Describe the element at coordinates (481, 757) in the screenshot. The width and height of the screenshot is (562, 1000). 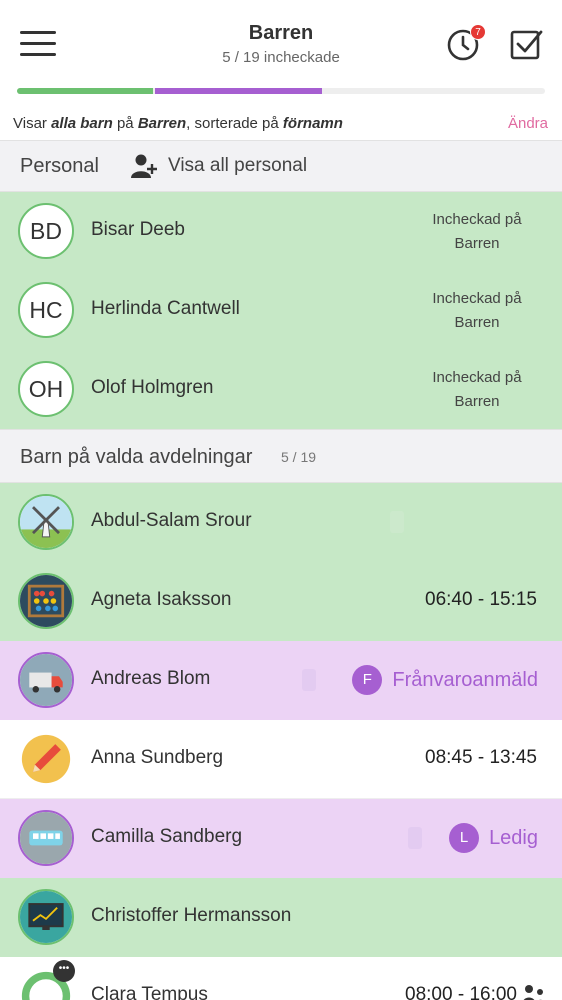
I see `child-schedule-time: 08:45 - 13:45` at that location.